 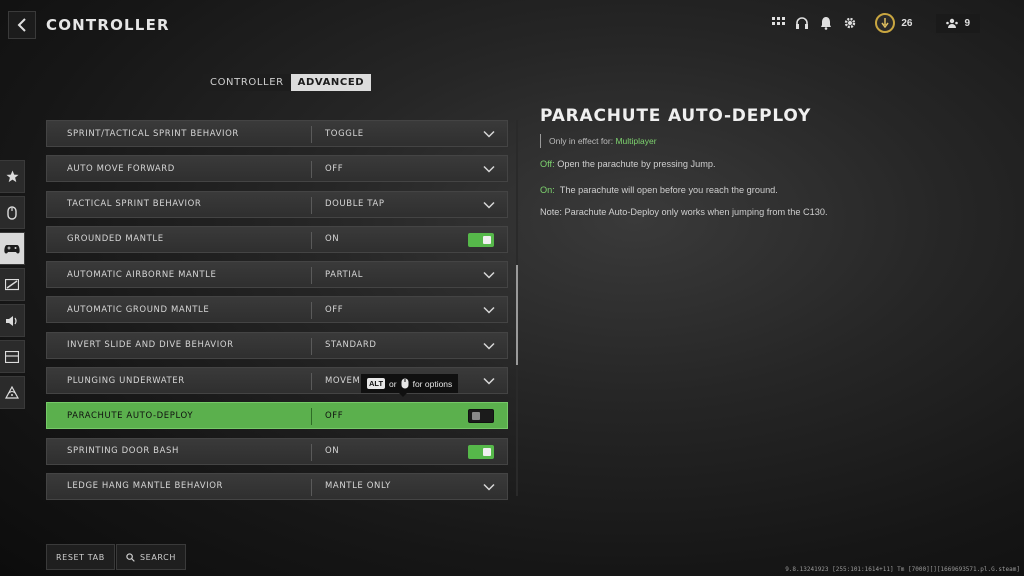 I want to click on settings-scrollbar, so click(x=517, y=308).